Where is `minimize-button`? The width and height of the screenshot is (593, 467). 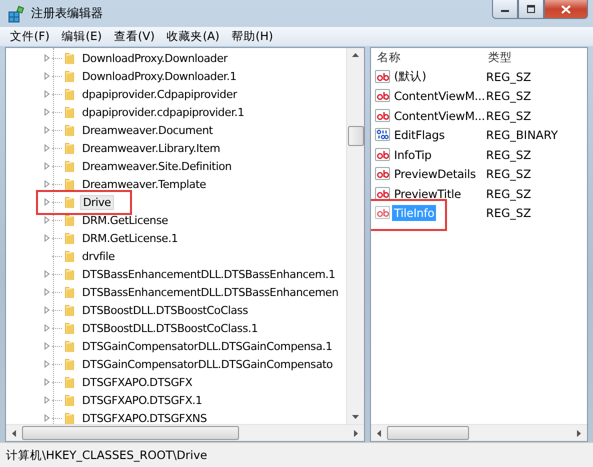 minimize-button is located at coordinates (505, 9).